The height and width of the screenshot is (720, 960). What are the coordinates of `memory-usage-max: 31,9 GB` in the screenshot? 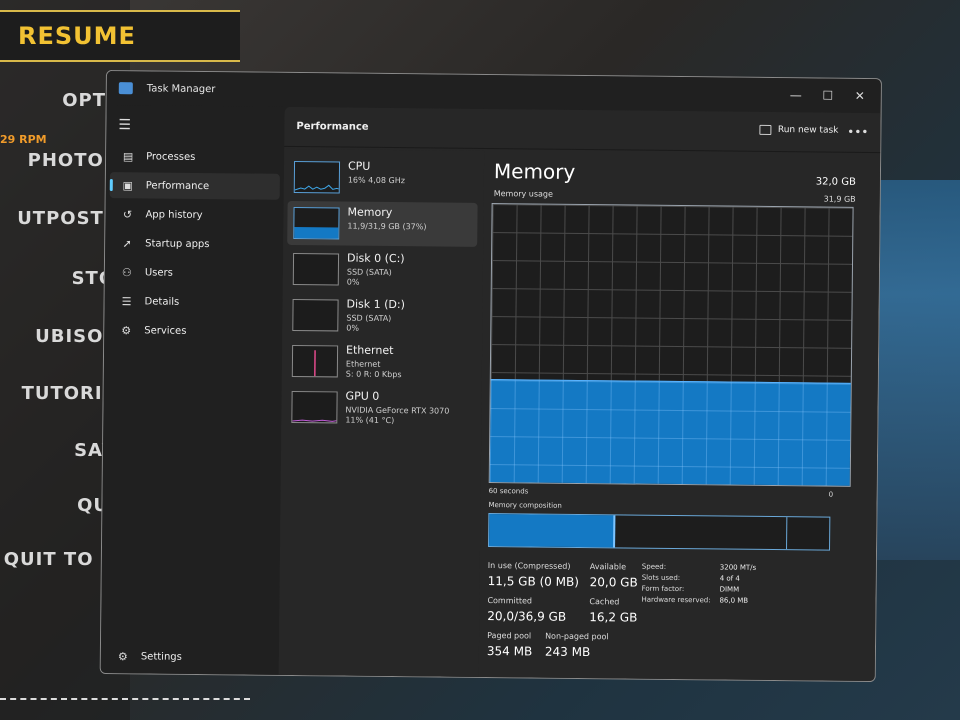 It's located at (839, 199).